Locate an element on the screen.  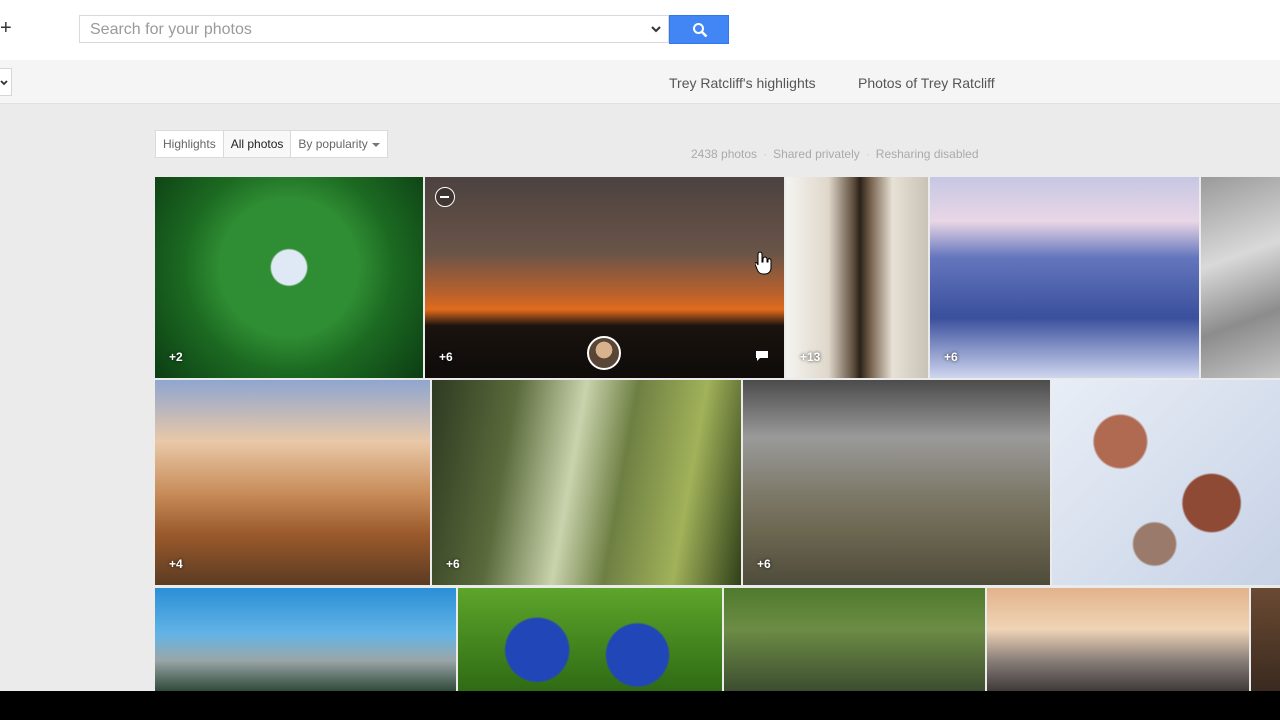
photo-tile: +2 is located at coordinates (289, 277).